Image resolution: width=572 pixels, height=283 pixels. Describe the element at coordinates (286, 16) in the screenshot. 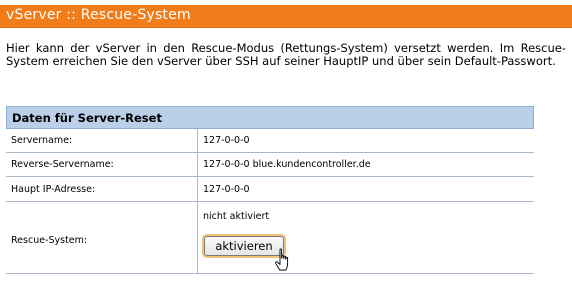

I see `page-header-bar: vServer :: Rescue-System` at that location.